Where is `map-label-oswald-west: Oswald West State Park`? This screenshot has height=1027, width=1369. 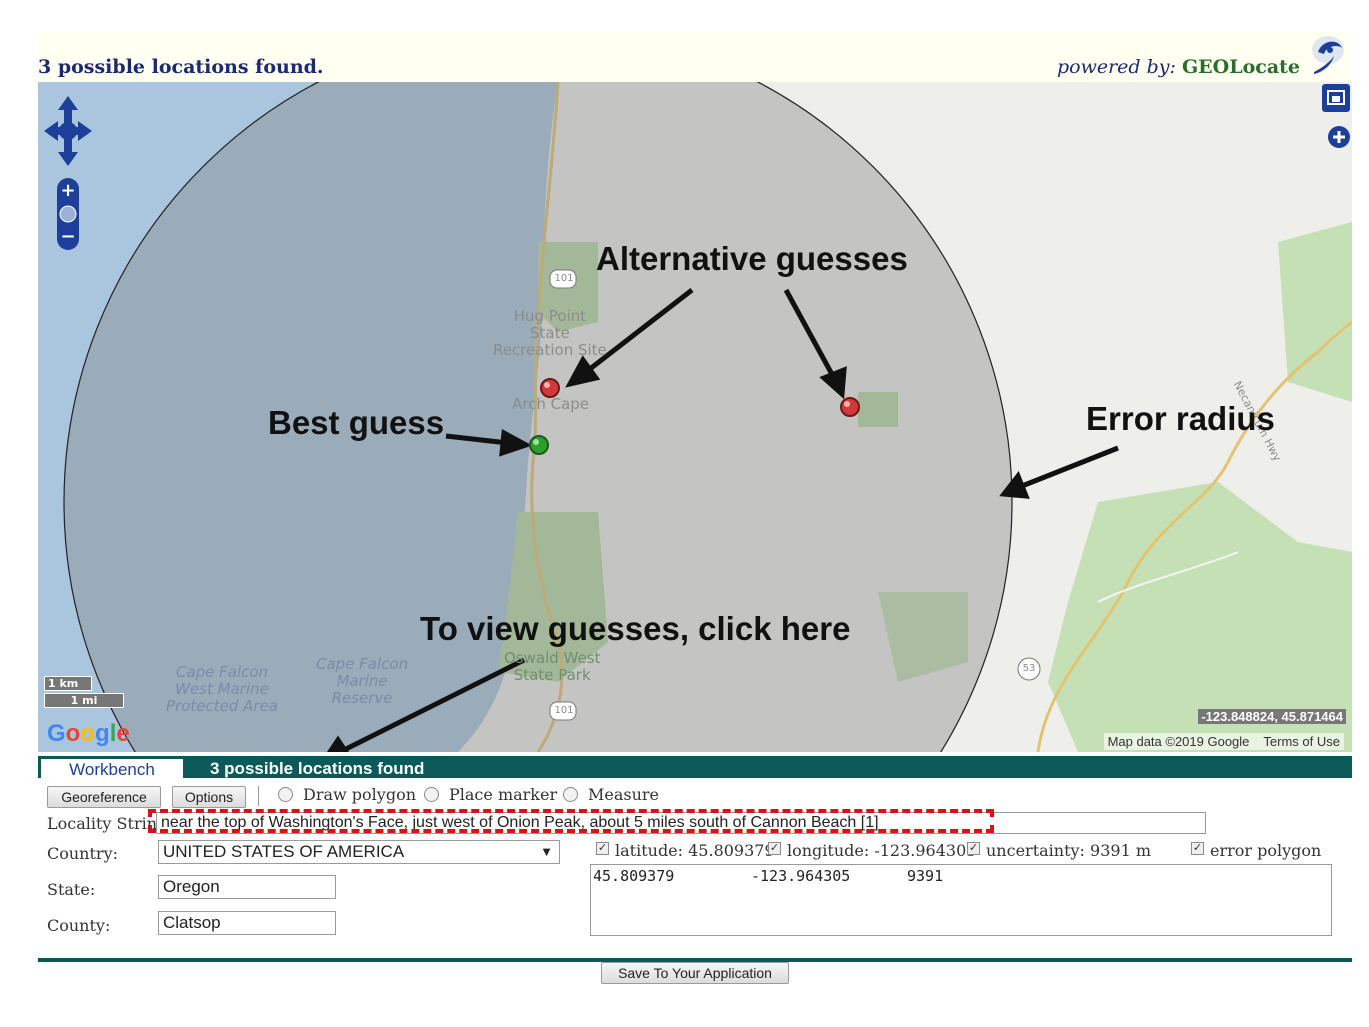
map-label-oswald-west: Oswald West State Park is located at coordinates (552, 667).